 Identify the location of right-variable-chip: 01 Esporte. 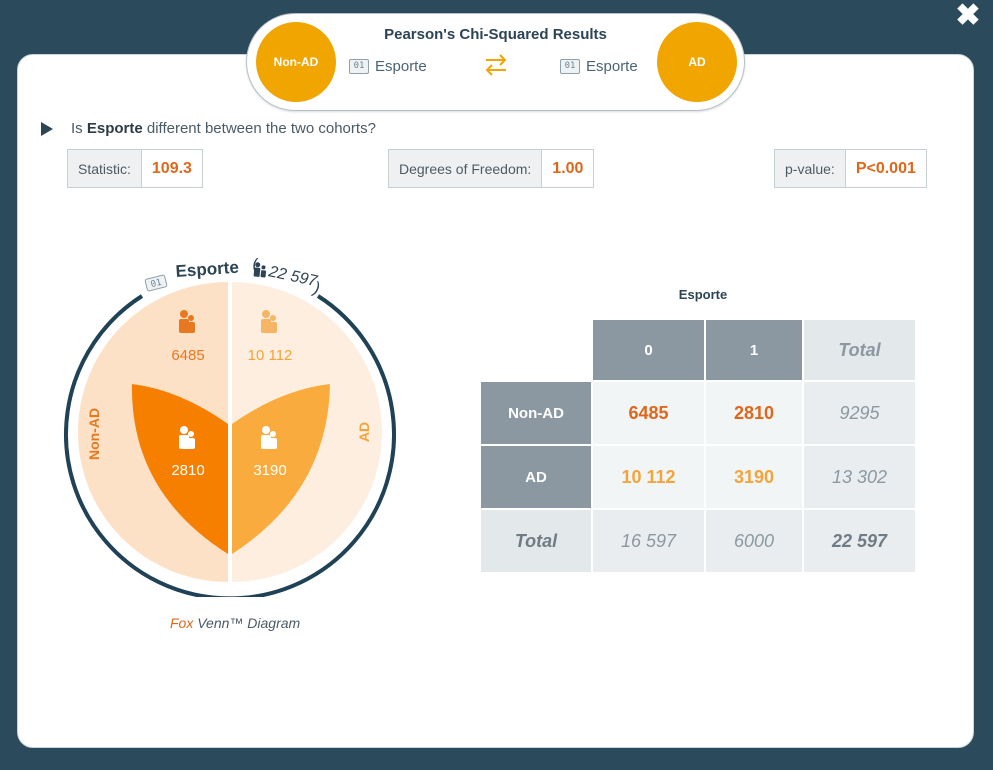
(599, 66).